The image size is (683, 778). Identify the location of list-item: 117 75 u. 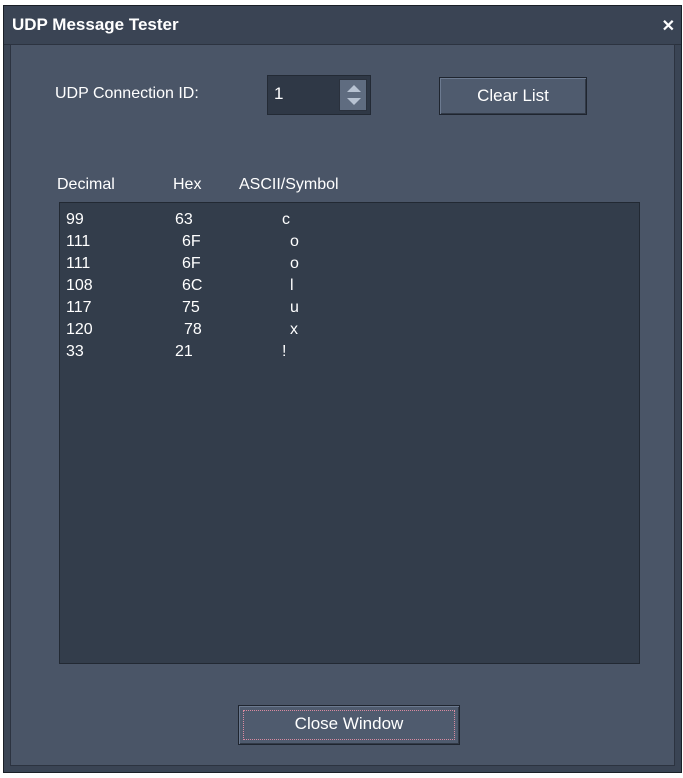
(349, 310).